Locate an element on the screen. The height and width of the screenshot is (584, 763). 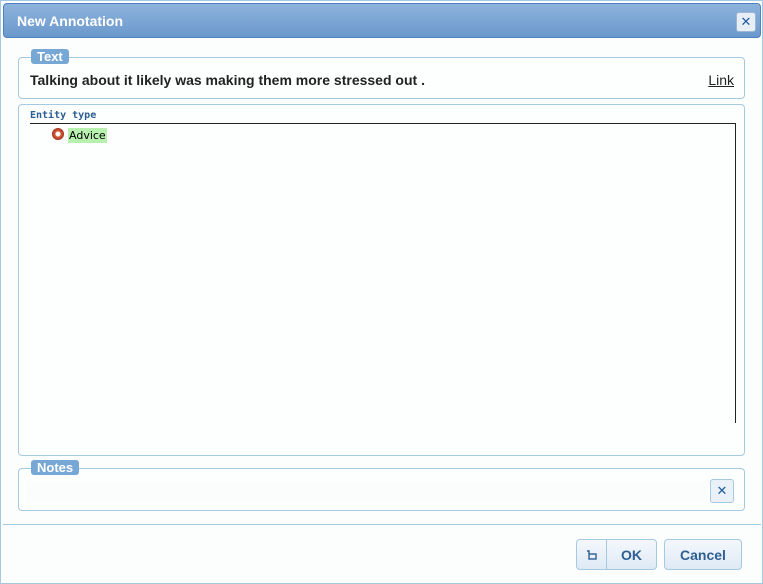
notes-section-legend: Notes is located at coordinates (55, 467).